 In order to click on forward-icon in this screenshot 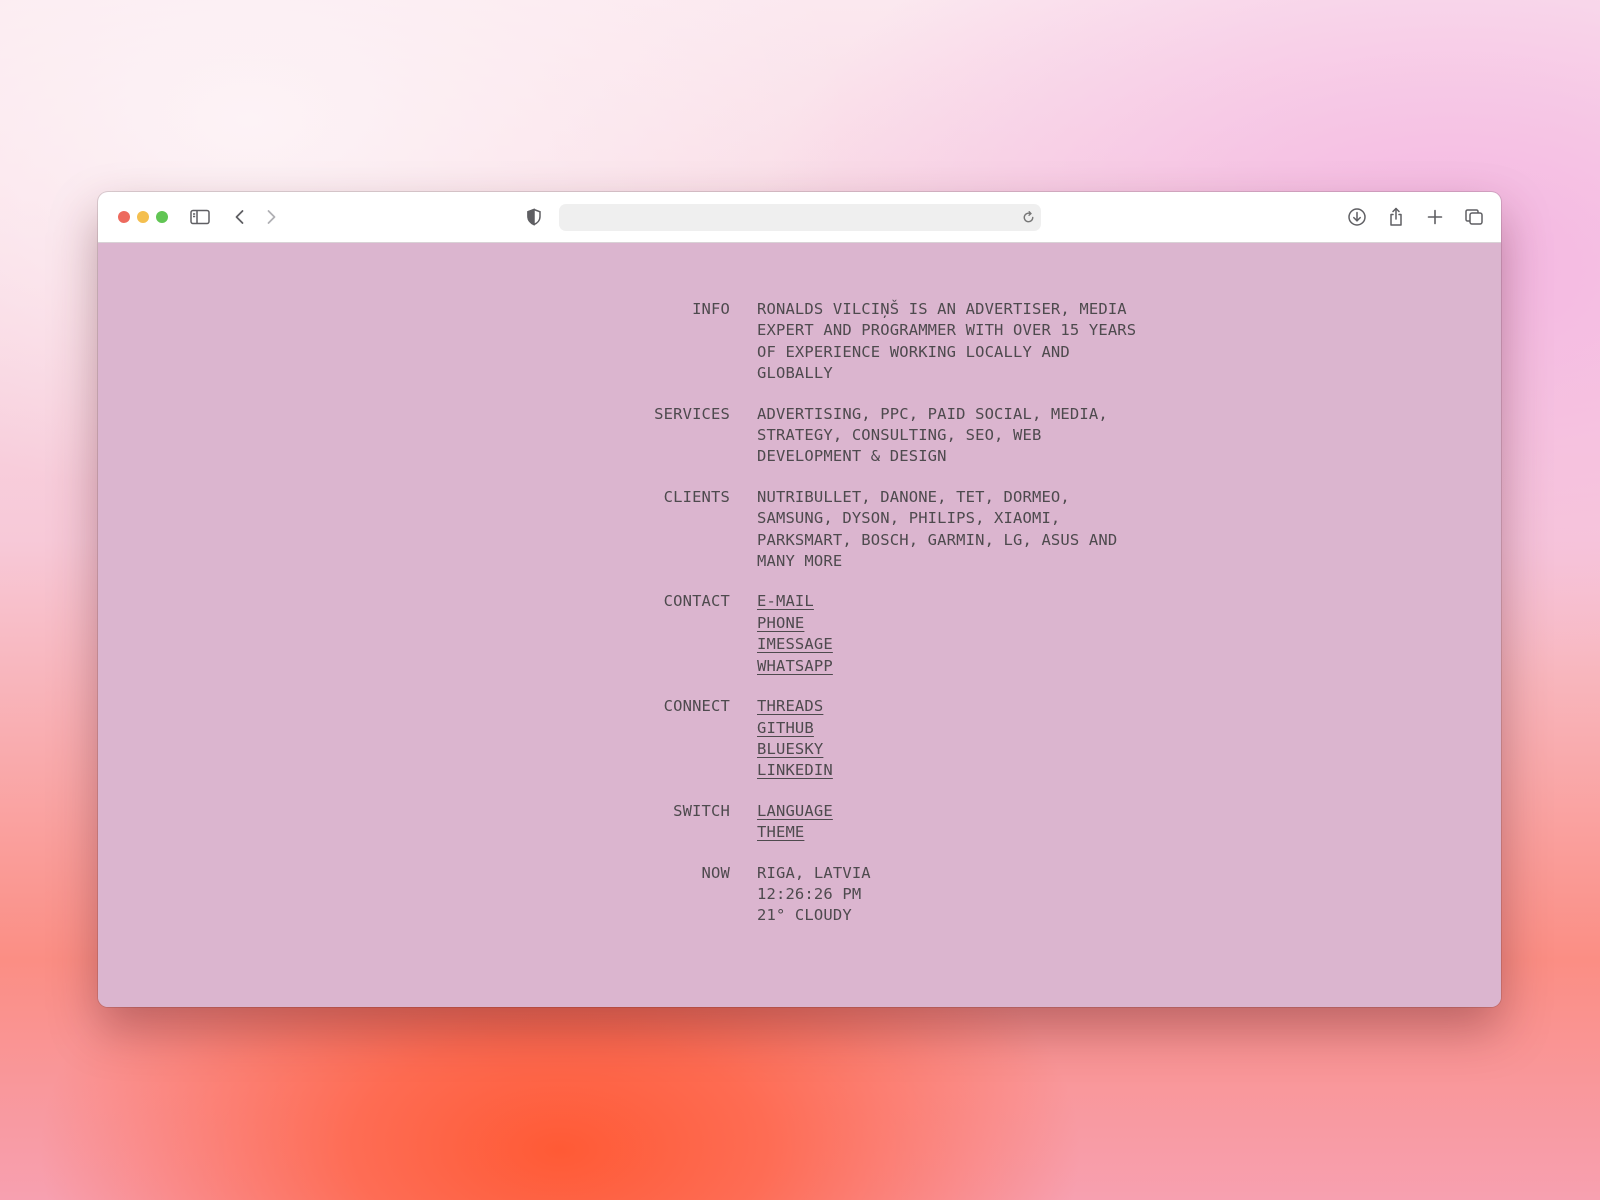, I will do `click(271, 217)`.